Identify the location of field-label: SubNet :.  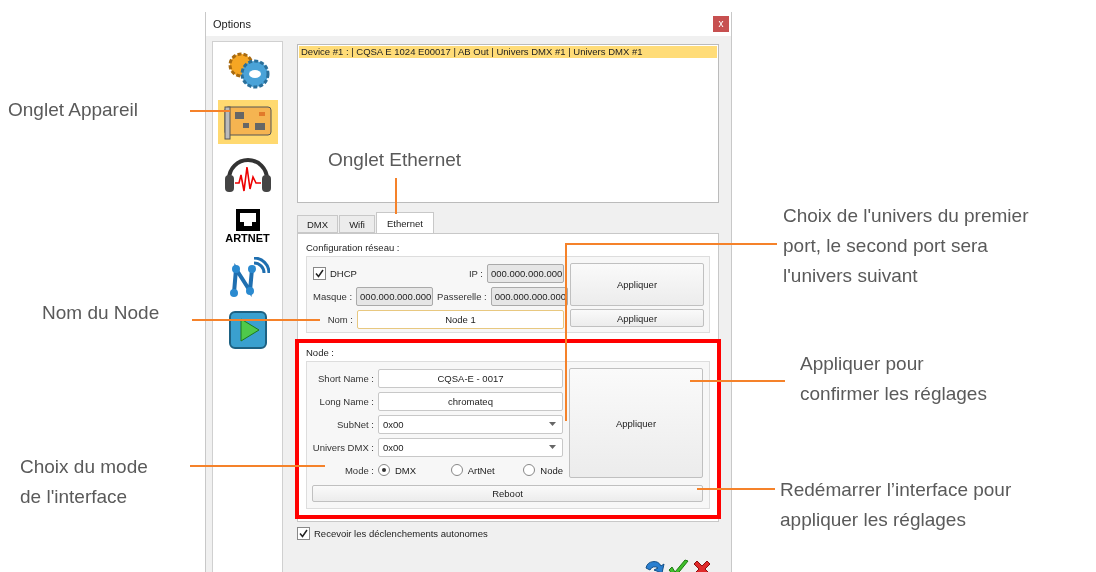
(355, 424).